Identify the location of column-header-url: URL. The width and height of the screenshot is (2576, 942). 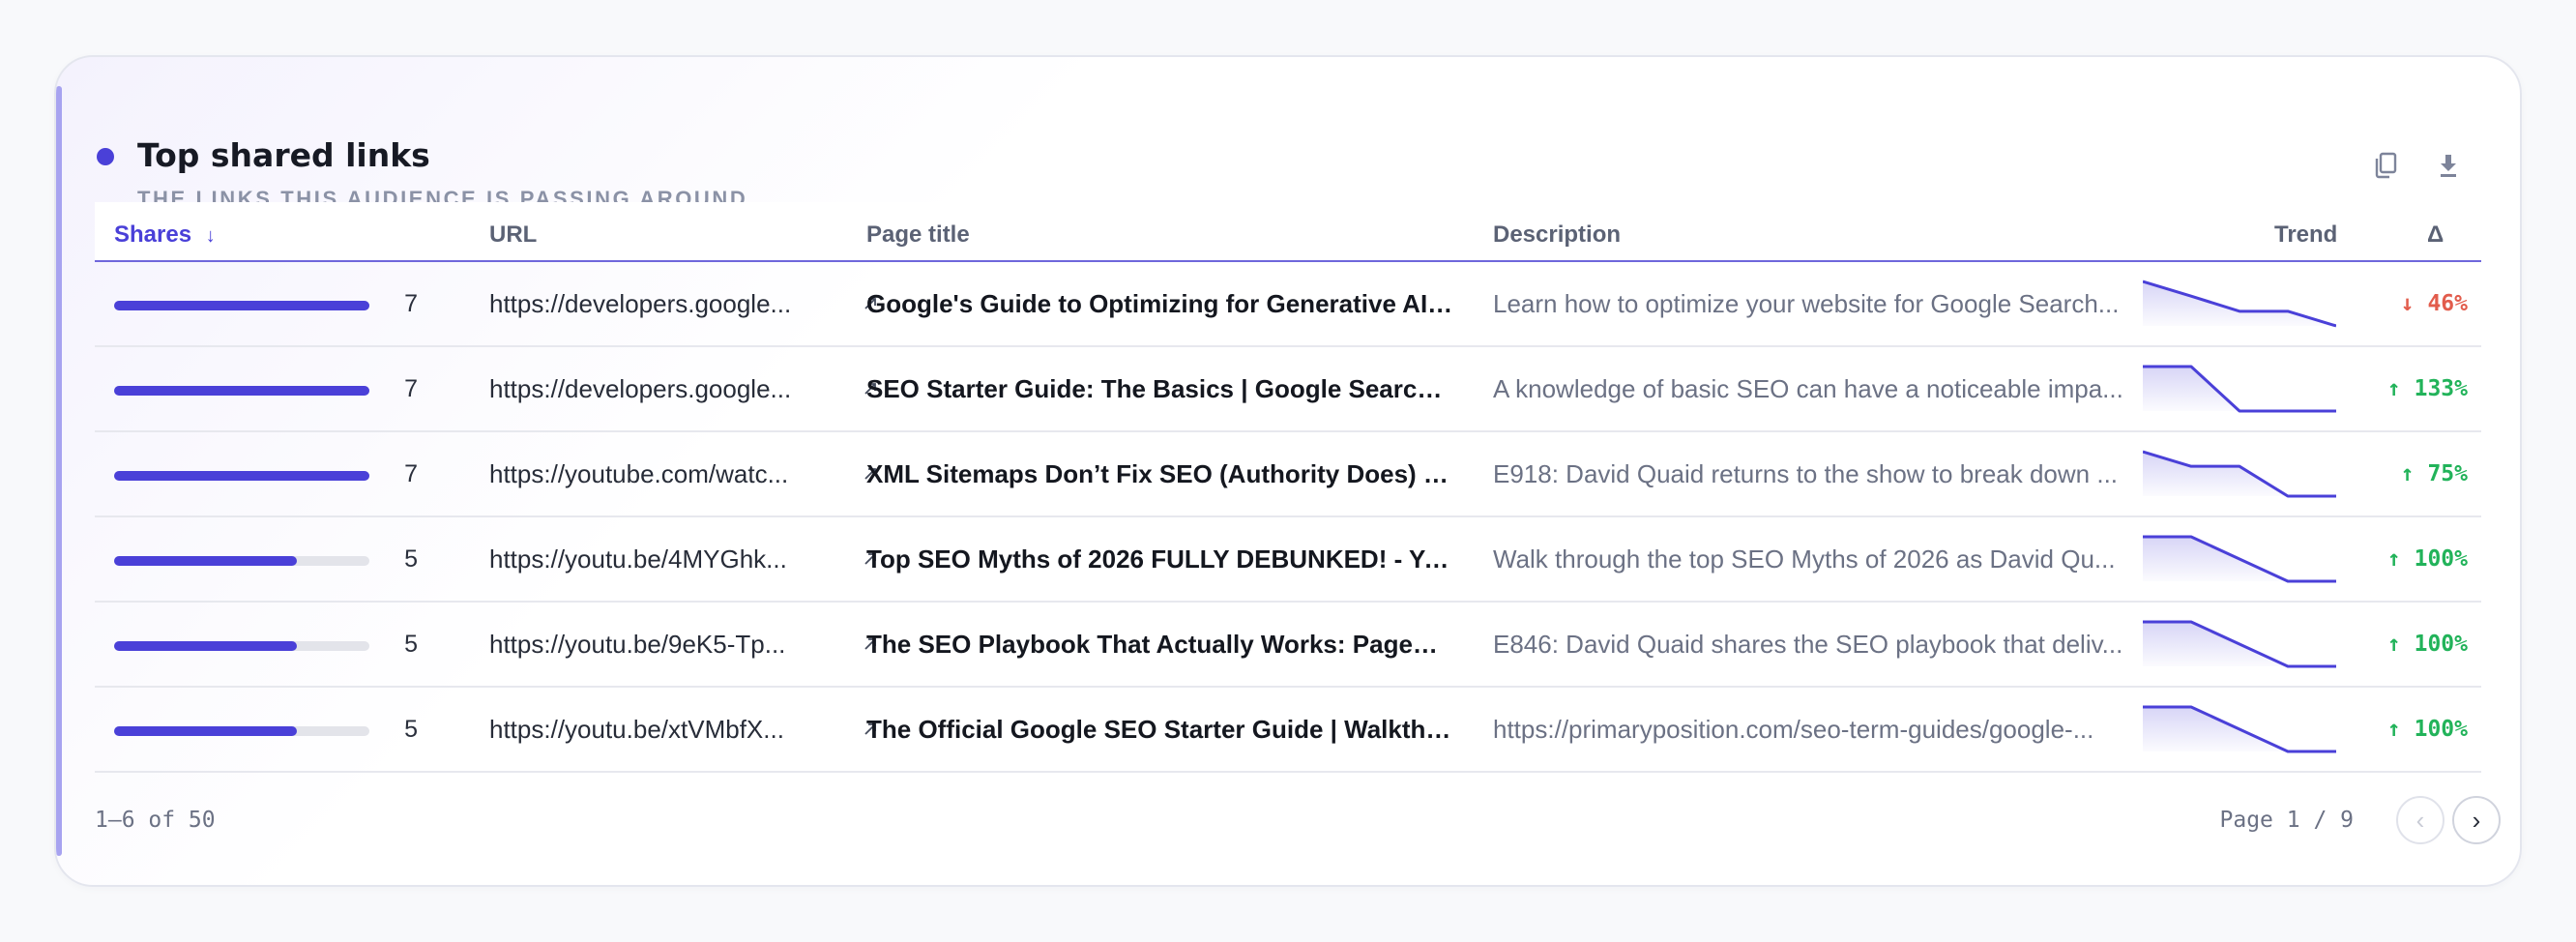
(513, 235).